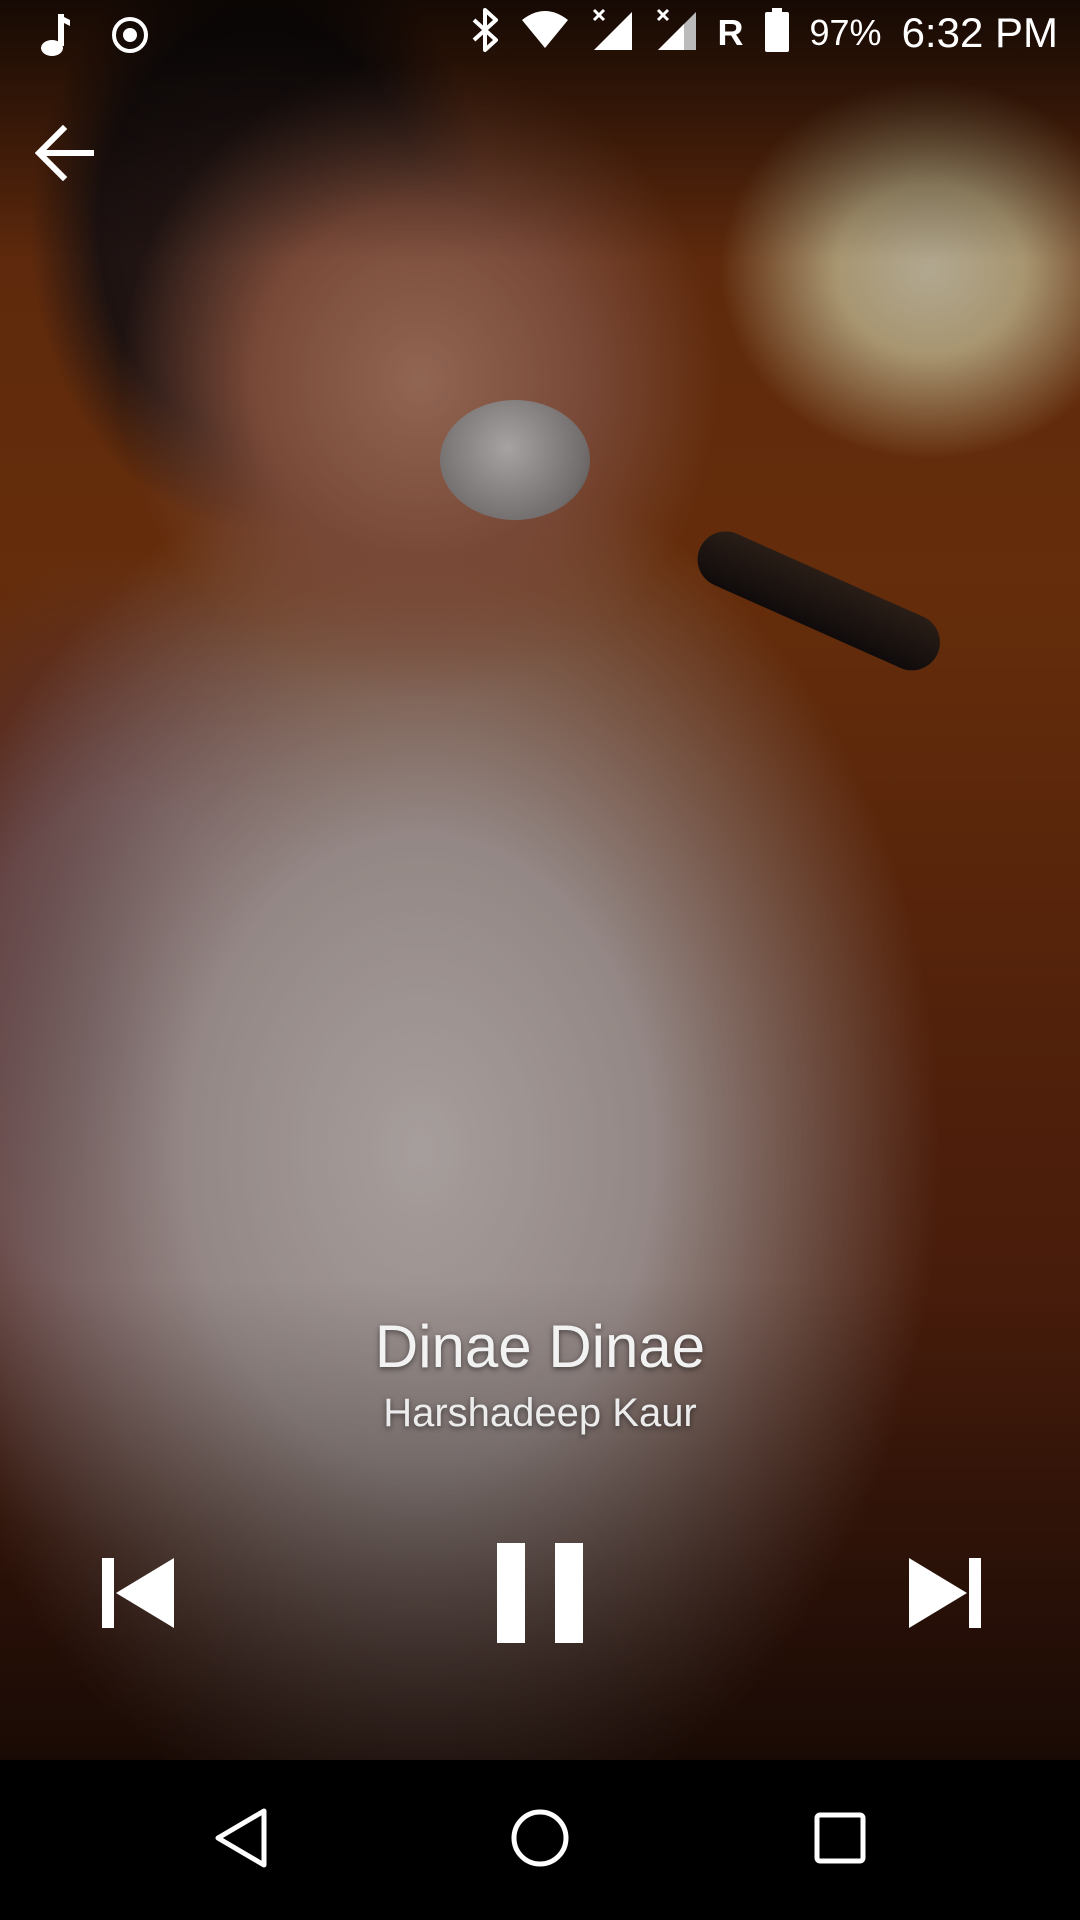  I want to click on music-note-icon, so click(55, 37).